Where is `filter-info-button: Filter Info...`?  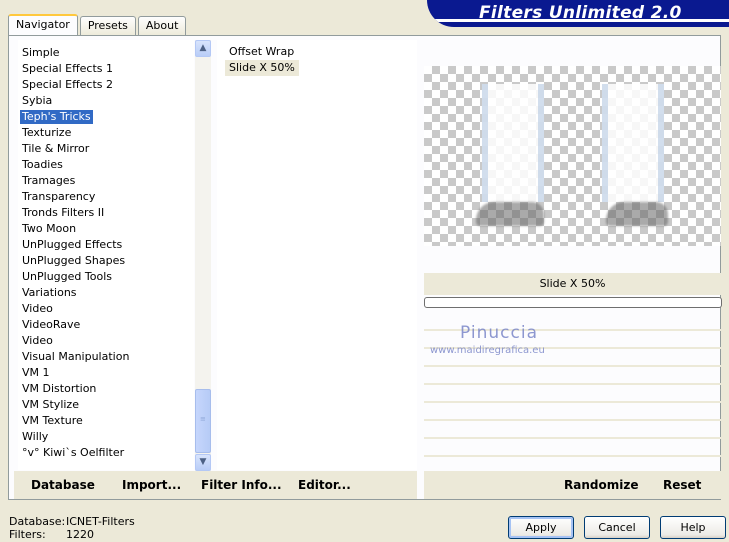 filter-info-button: Filter Info... is located at coordinates (241, 485).